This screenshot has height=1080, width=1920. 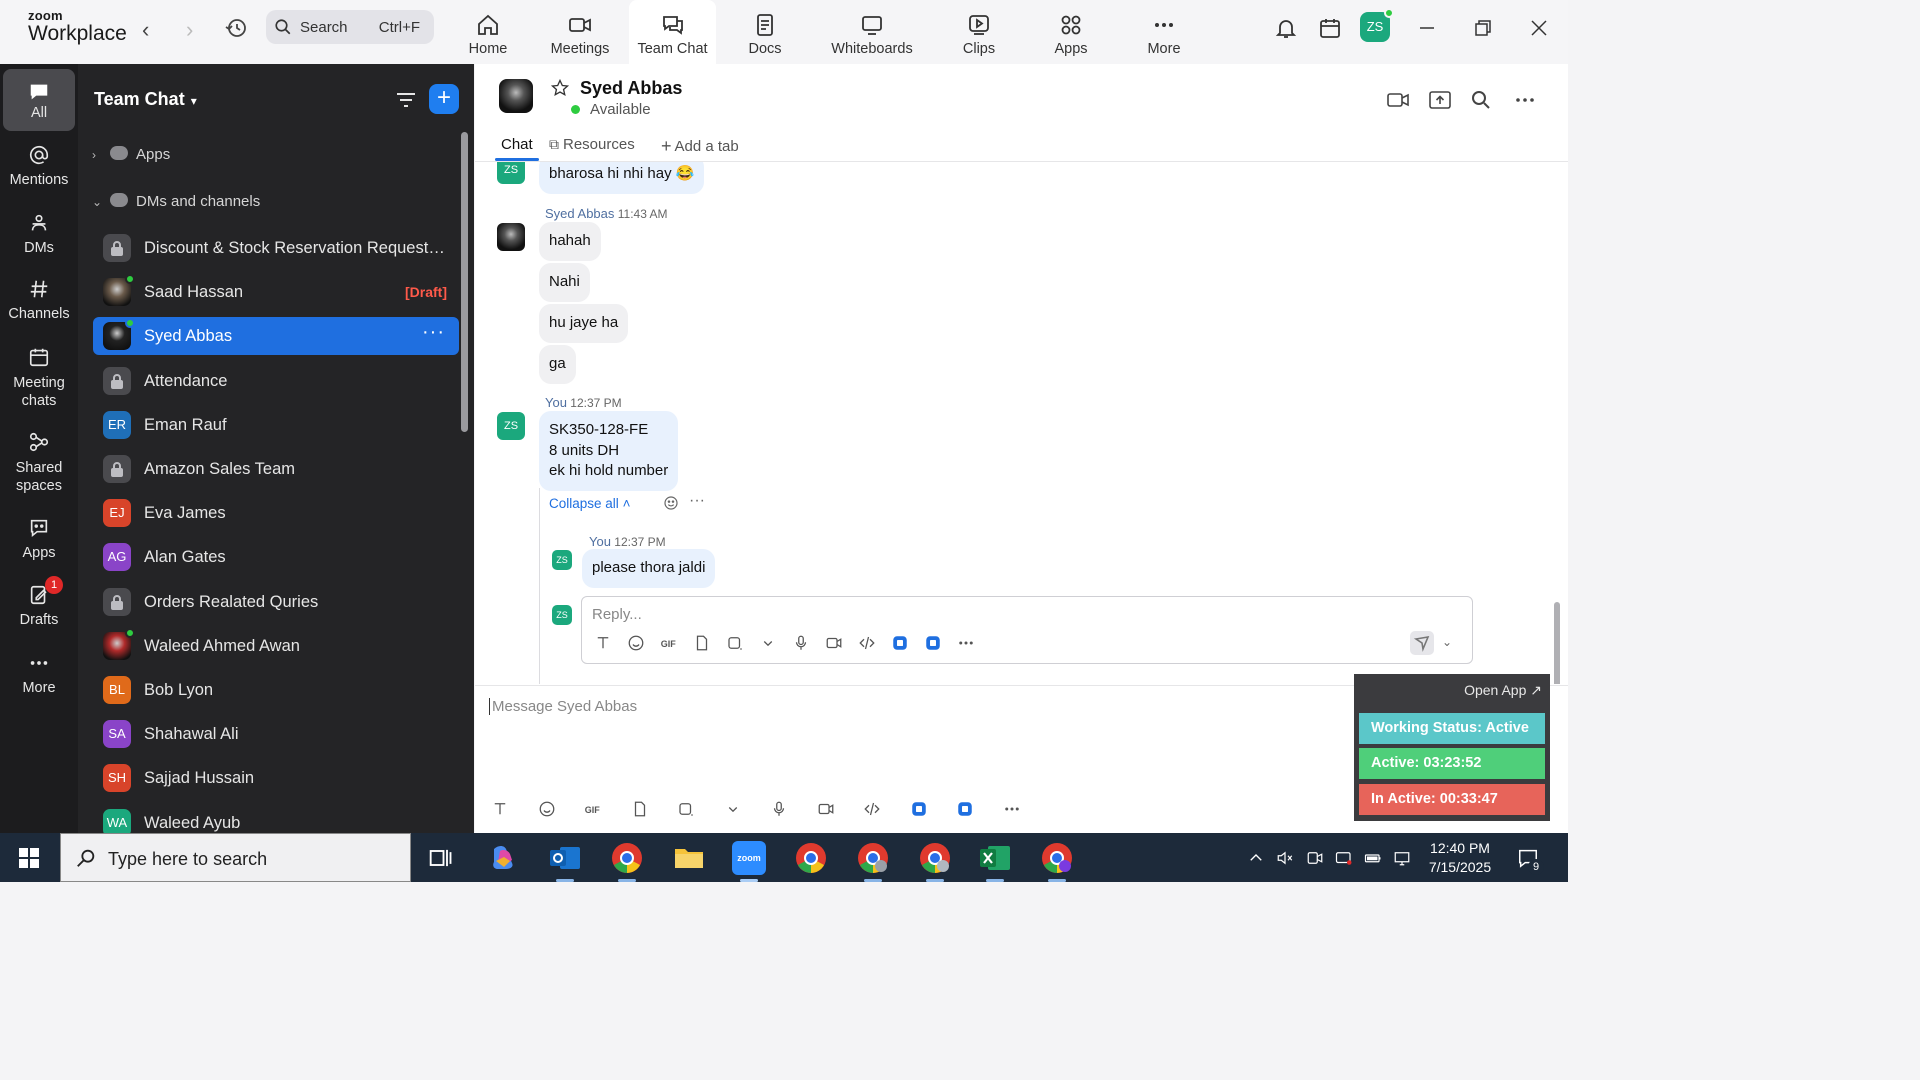 I want to click on calendar-icon, so click(x=1330, y=28).